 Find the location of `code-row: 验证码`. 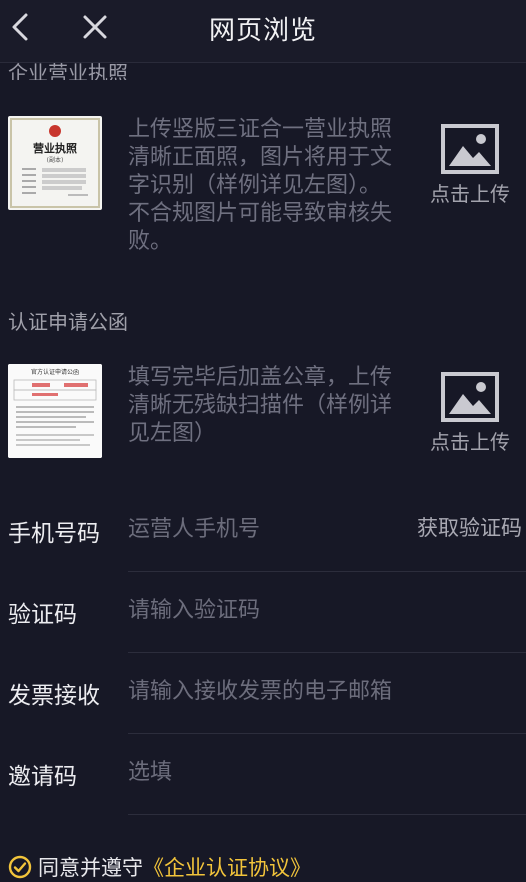

code-row: 验证码 is located at coordinates (263, 613).